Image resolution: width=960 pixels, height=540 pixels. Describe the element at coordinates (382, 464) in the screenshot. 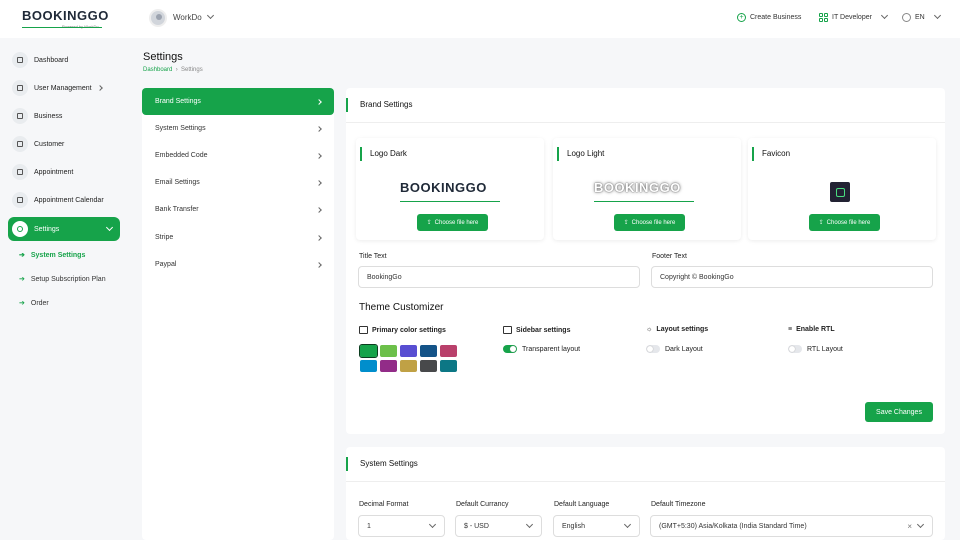

I see `card-title: System Settings` at that location.